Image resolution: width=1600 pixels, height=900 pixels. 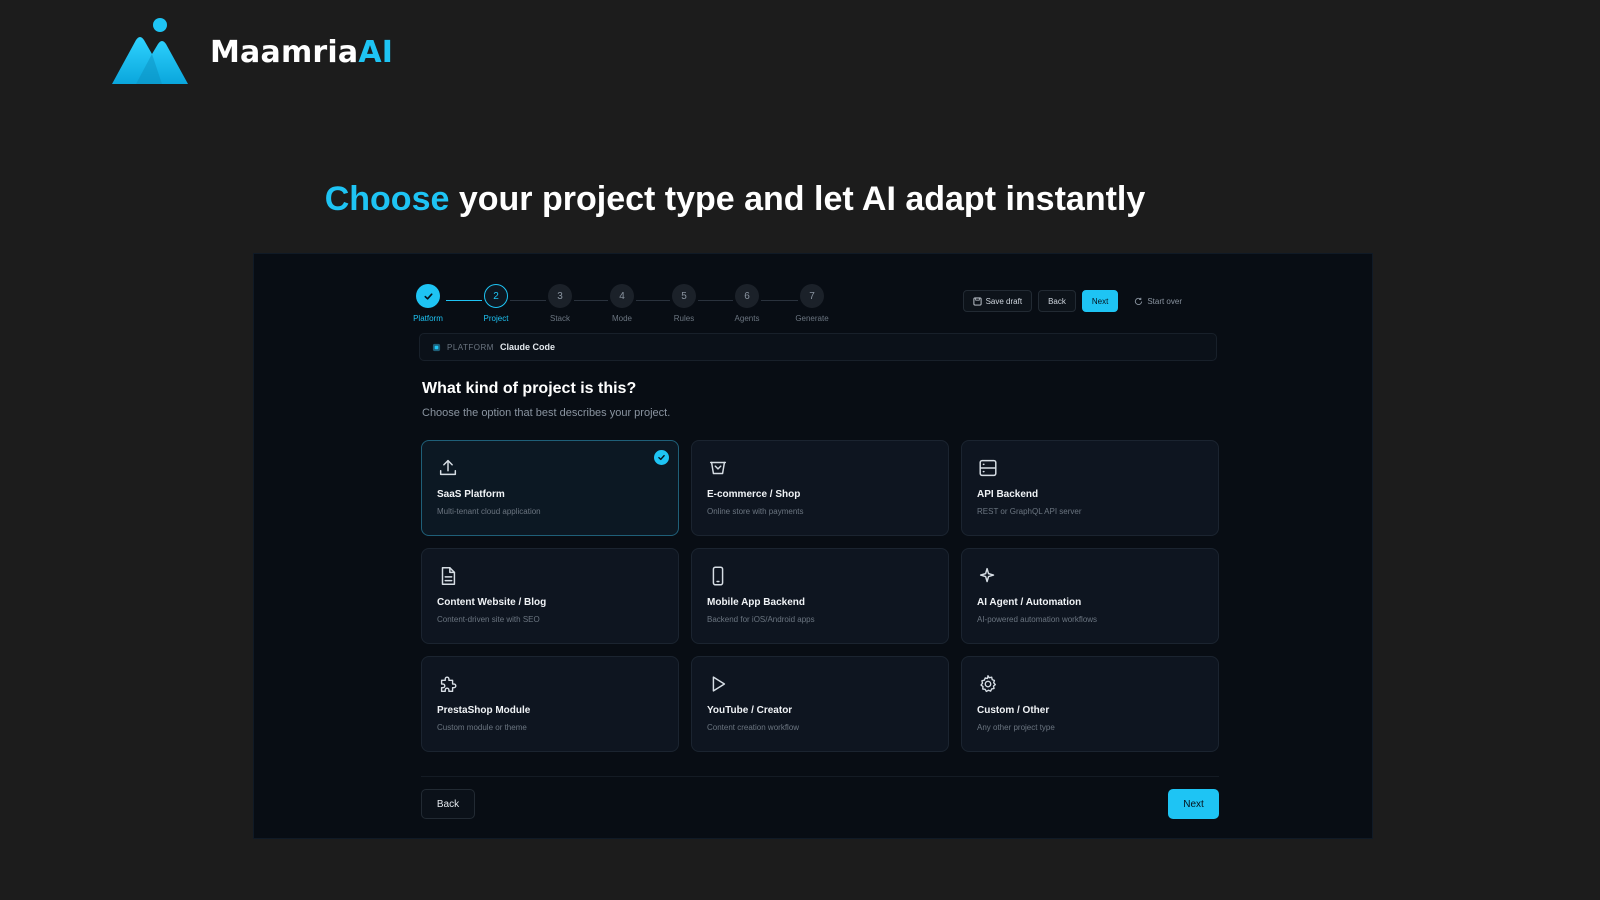 What do you see at coordinates (820, 776) in the screenshot?
I see `footer-divider` at bounding box center [820, 776].